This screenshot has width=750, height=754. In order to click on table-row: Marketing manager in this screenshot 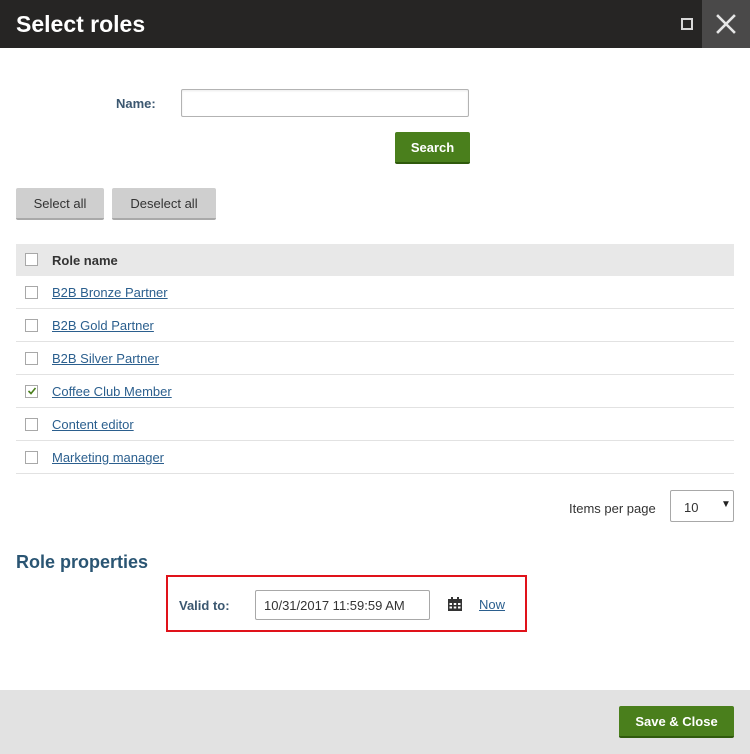, I will do `click(375, 457)`.